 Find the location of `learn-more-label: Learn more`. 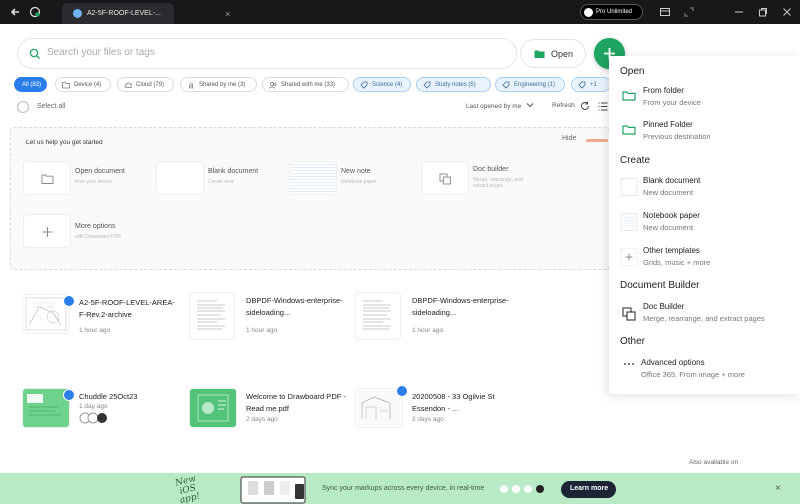

learn-more-label: Learn more is located at coordinates (589, 488).